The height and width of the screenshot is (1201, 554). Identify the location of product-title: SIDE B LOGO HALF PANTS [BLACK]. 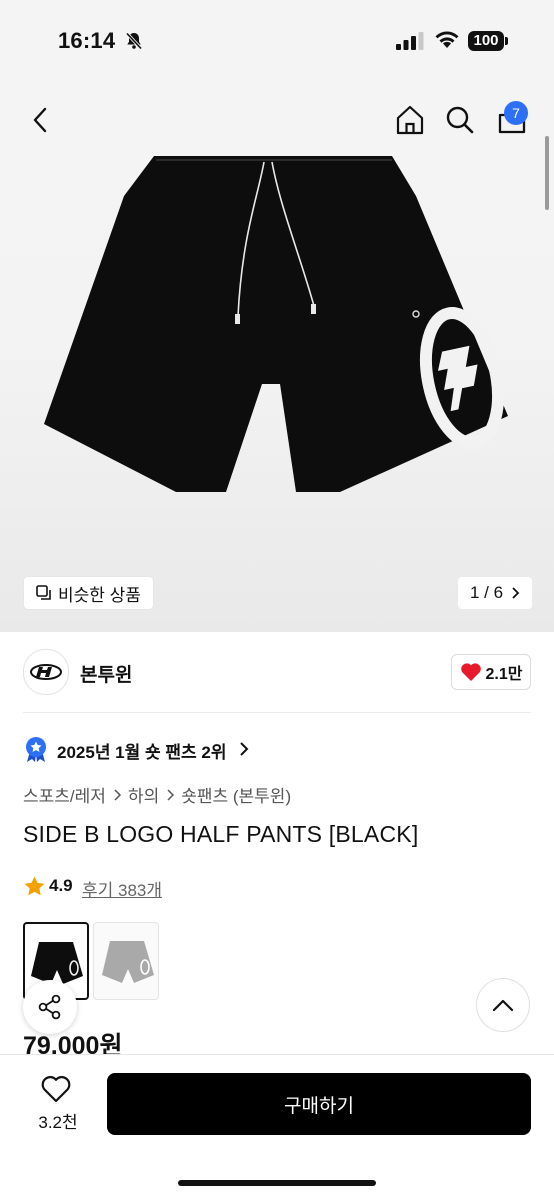
(221, 834).